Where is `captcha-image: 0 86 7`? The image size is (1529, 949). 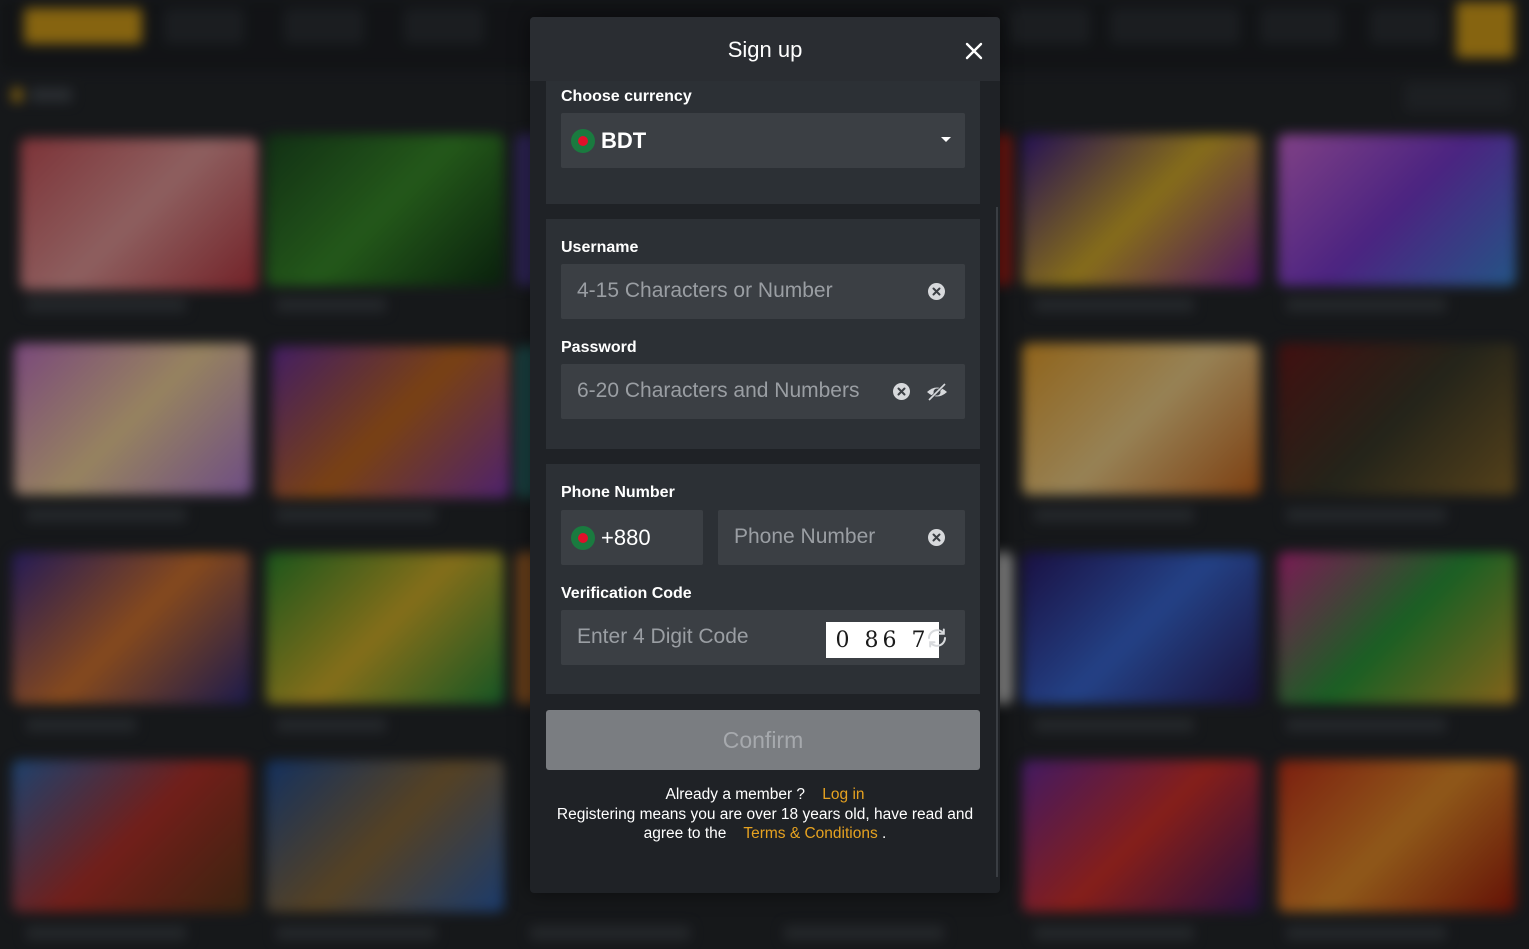
captcha-image: 0 86 7 is located at coordinates (882, 640).